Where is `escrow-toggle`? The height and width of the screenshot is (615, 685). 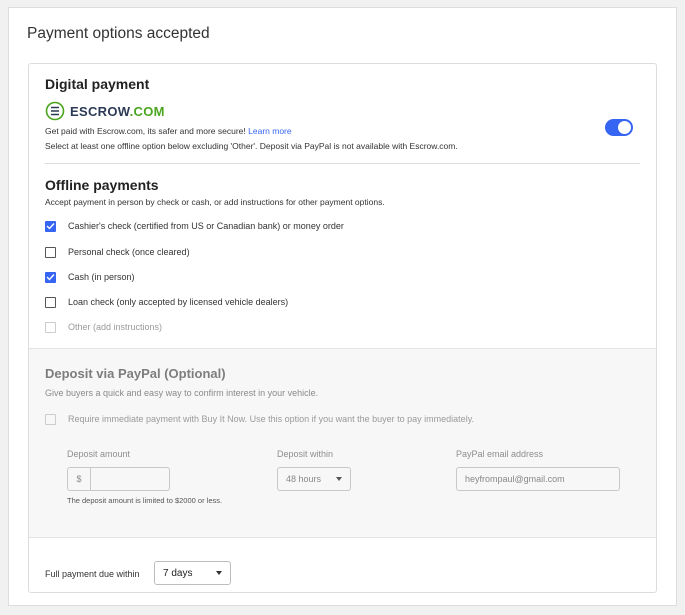 escrow-toggle is located at coordinates (619, 127).